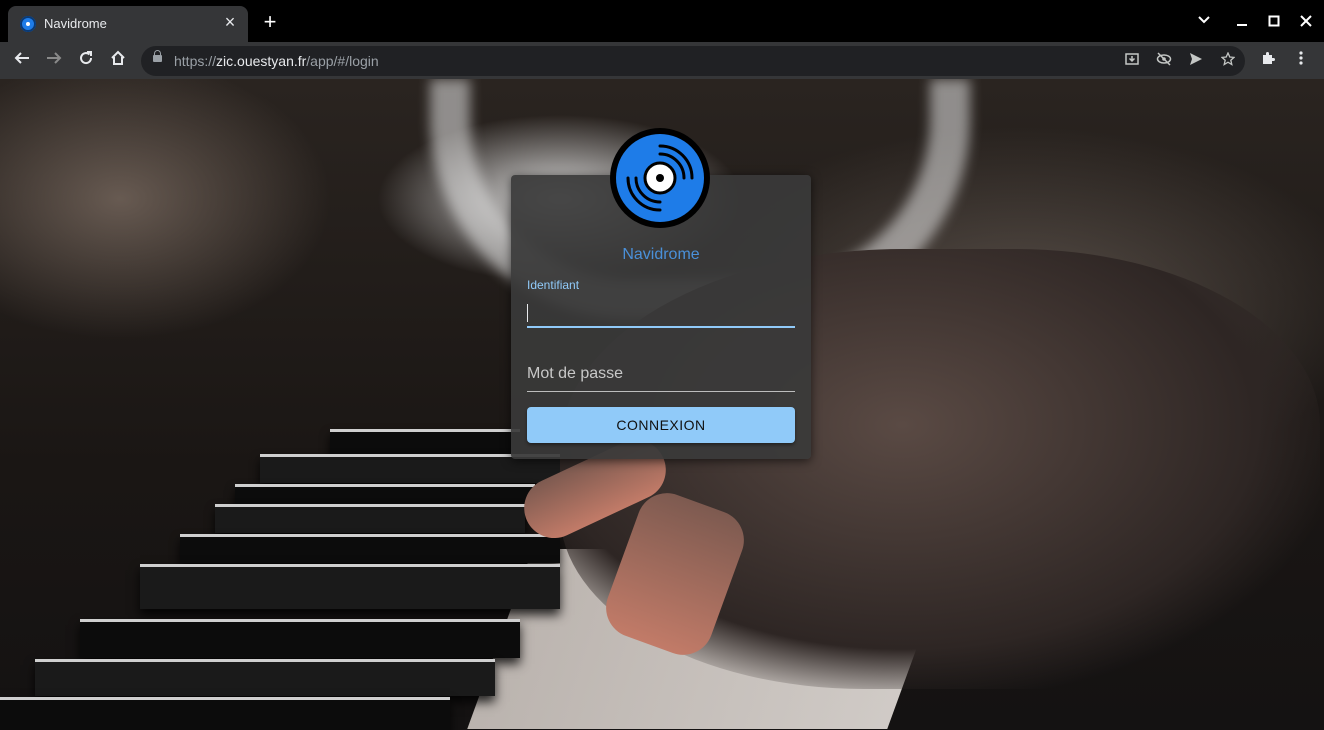 Image resolution: width=1324 pixels, height=730 pixels. What do you see at coordinates (342, 61) in the screenshot?
I see `url-path: /app/#/login` at bounding box center [342, 61].